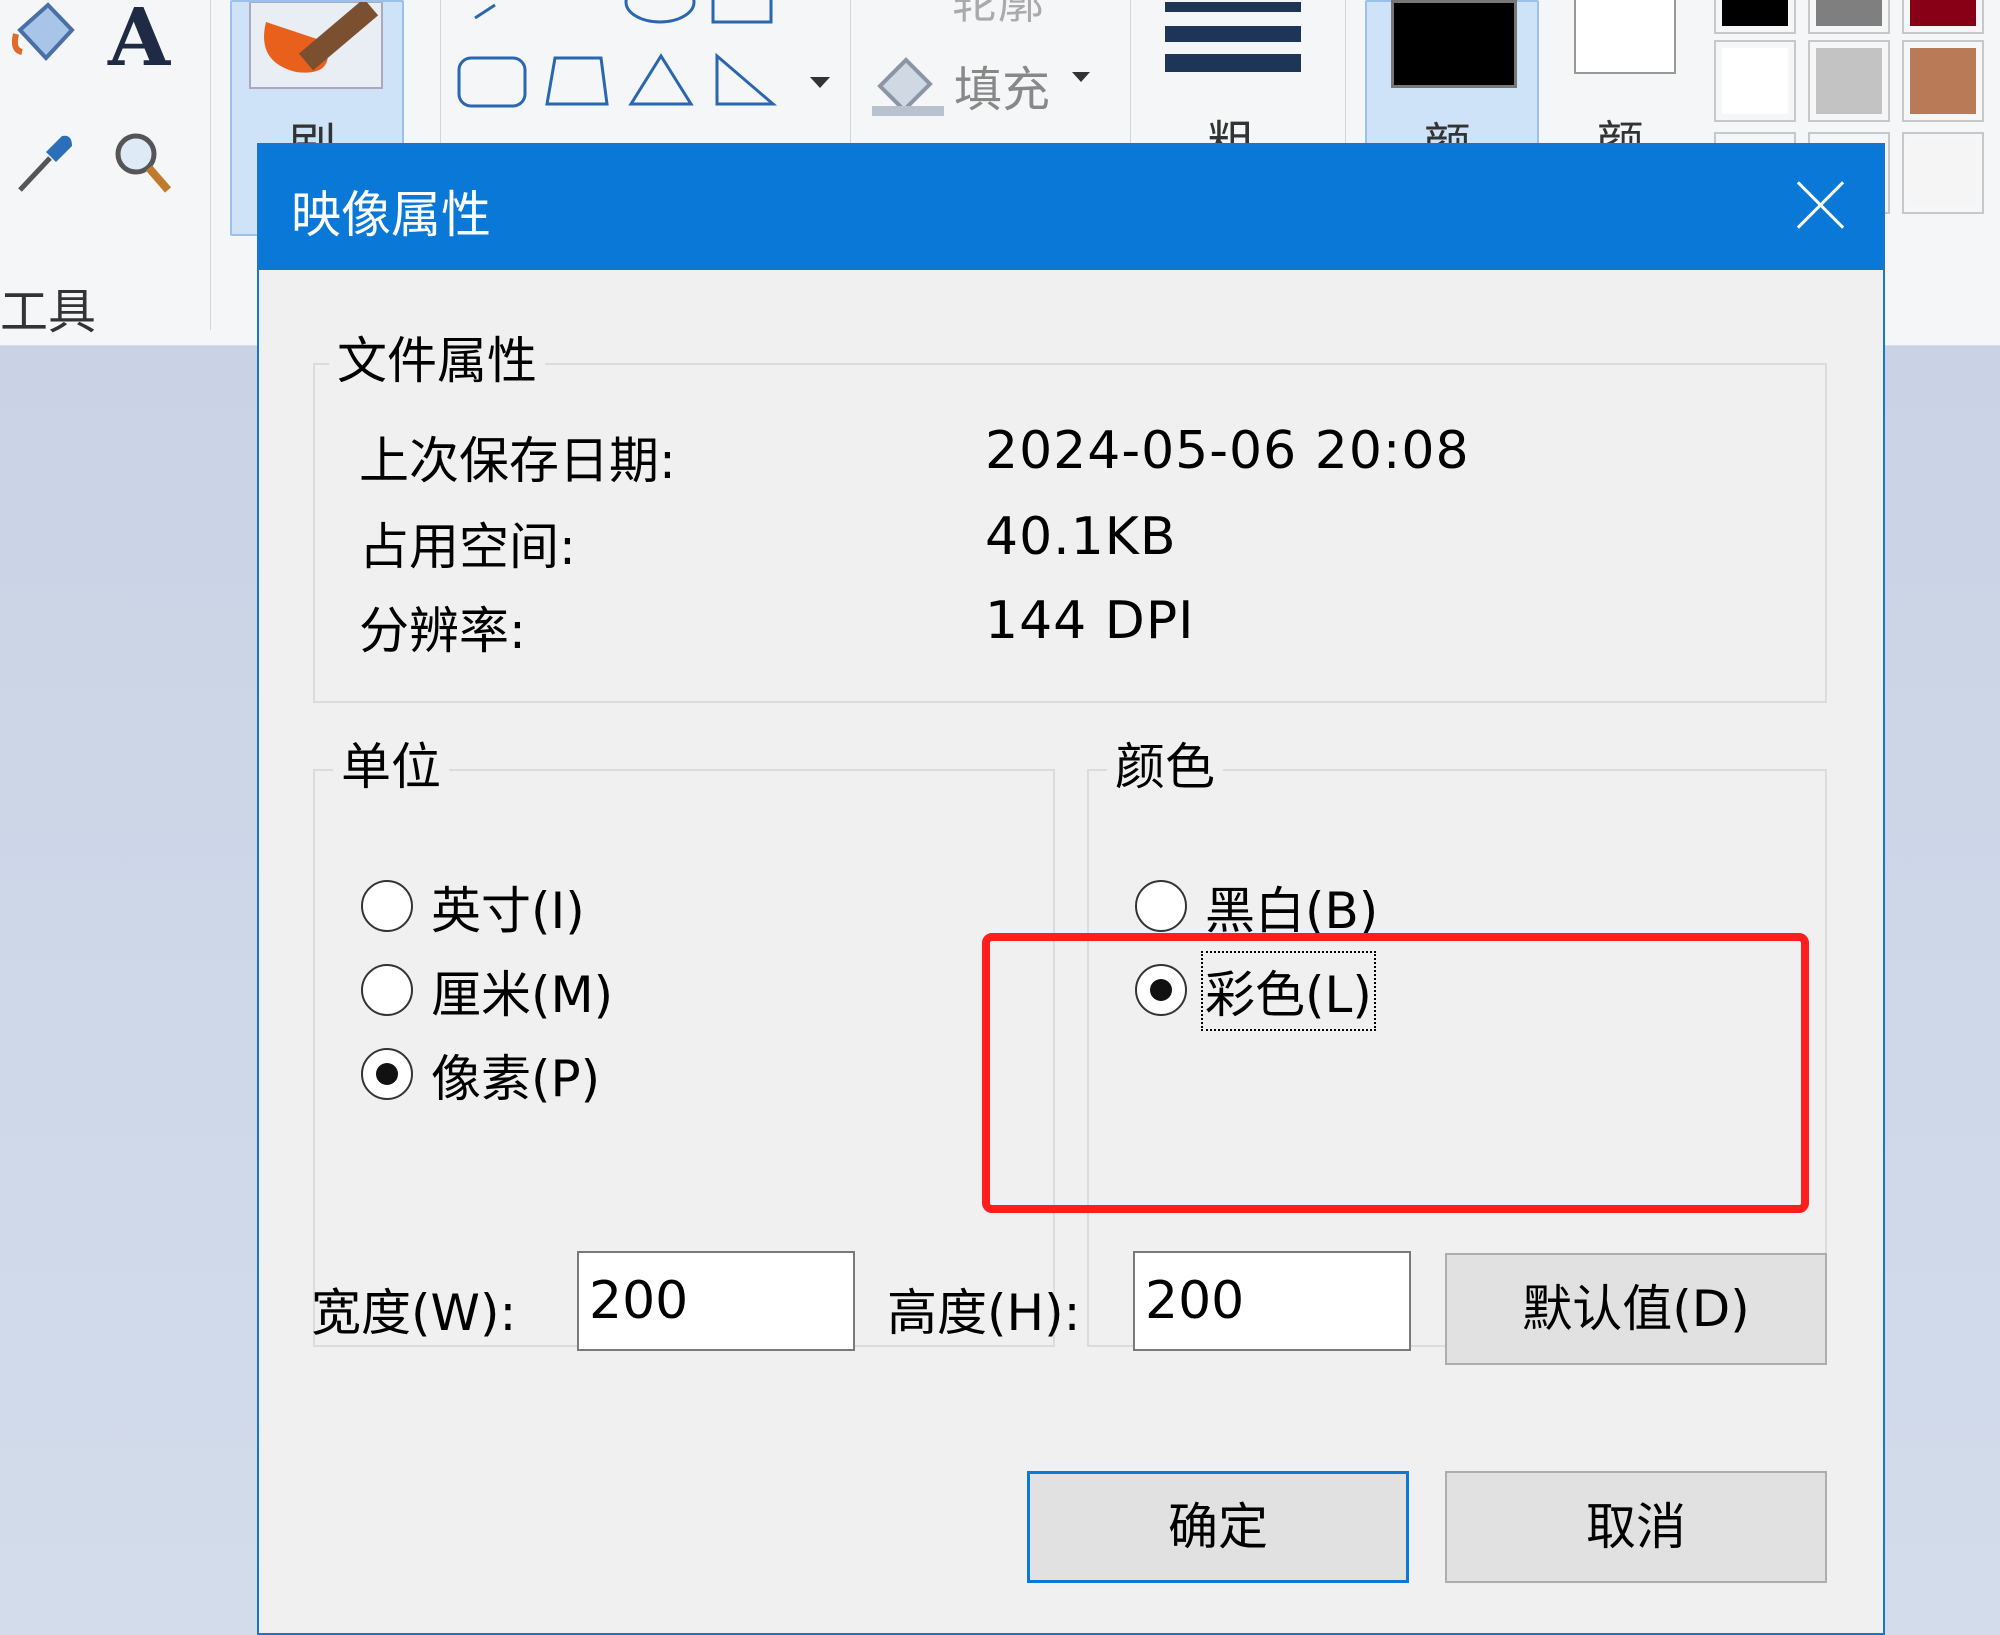 The width and height of the screenshot is (2000, 1635). What do you see at coordinates (467, 547) in the screenshot?
I see `size-on-disk-label: 占用空间:` at bounding box center [467, 547].